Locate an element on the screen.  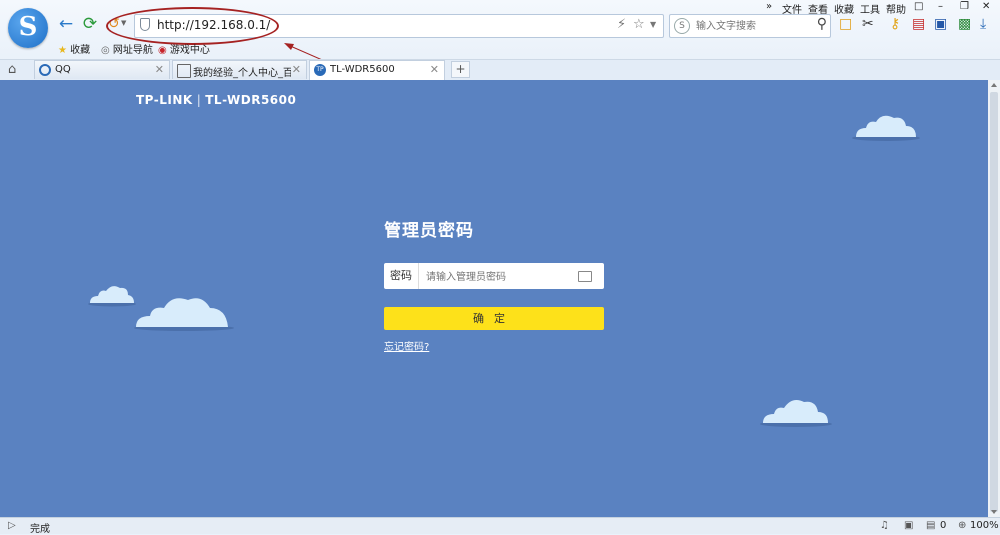
bookmark-games: ◉ 游戏中心 is located at coordinates (184, 48).